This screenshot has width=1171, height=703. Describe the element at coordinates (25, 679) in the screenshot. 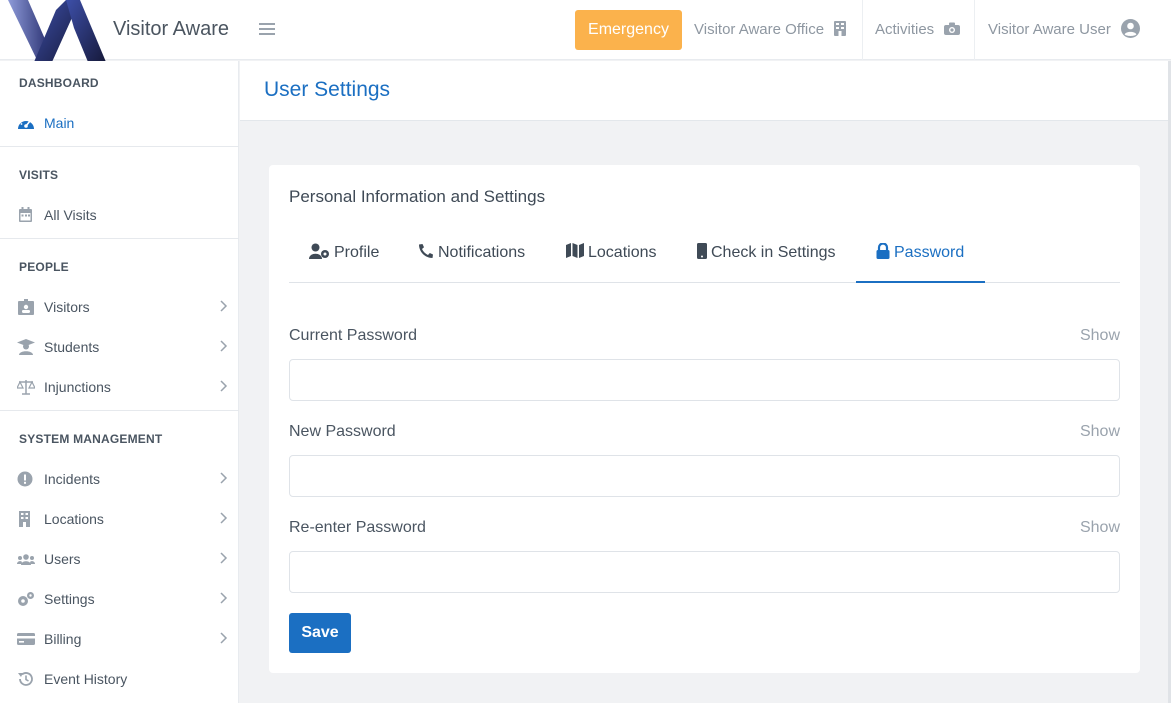

I see `history-icon` at that location.